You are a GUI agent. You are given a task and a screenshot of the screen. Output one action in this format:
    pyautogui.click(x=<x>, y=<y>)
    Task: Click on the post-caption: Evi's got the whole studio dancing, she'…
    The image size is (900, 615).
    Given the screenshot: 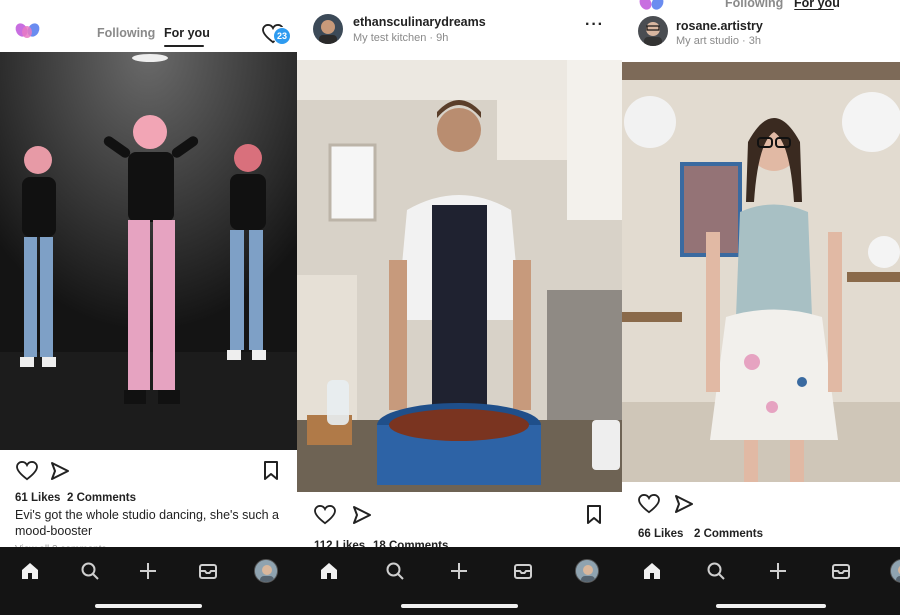 What is the action you would take?
    pyautogui.click(x=147, y=523)
    